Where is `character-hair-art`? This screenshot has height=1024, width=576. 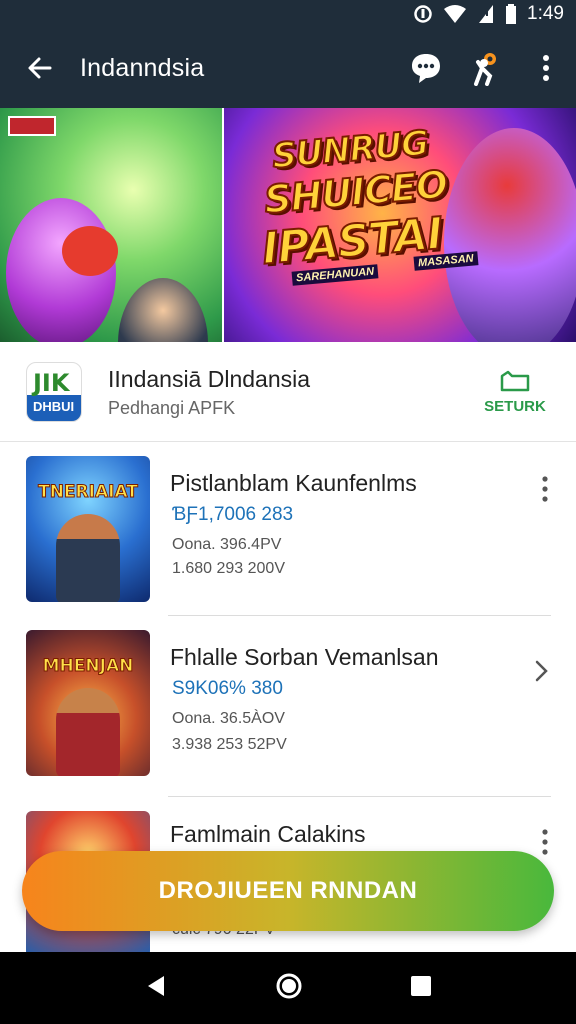 character-hair-art is located at coordinates (90, 251).